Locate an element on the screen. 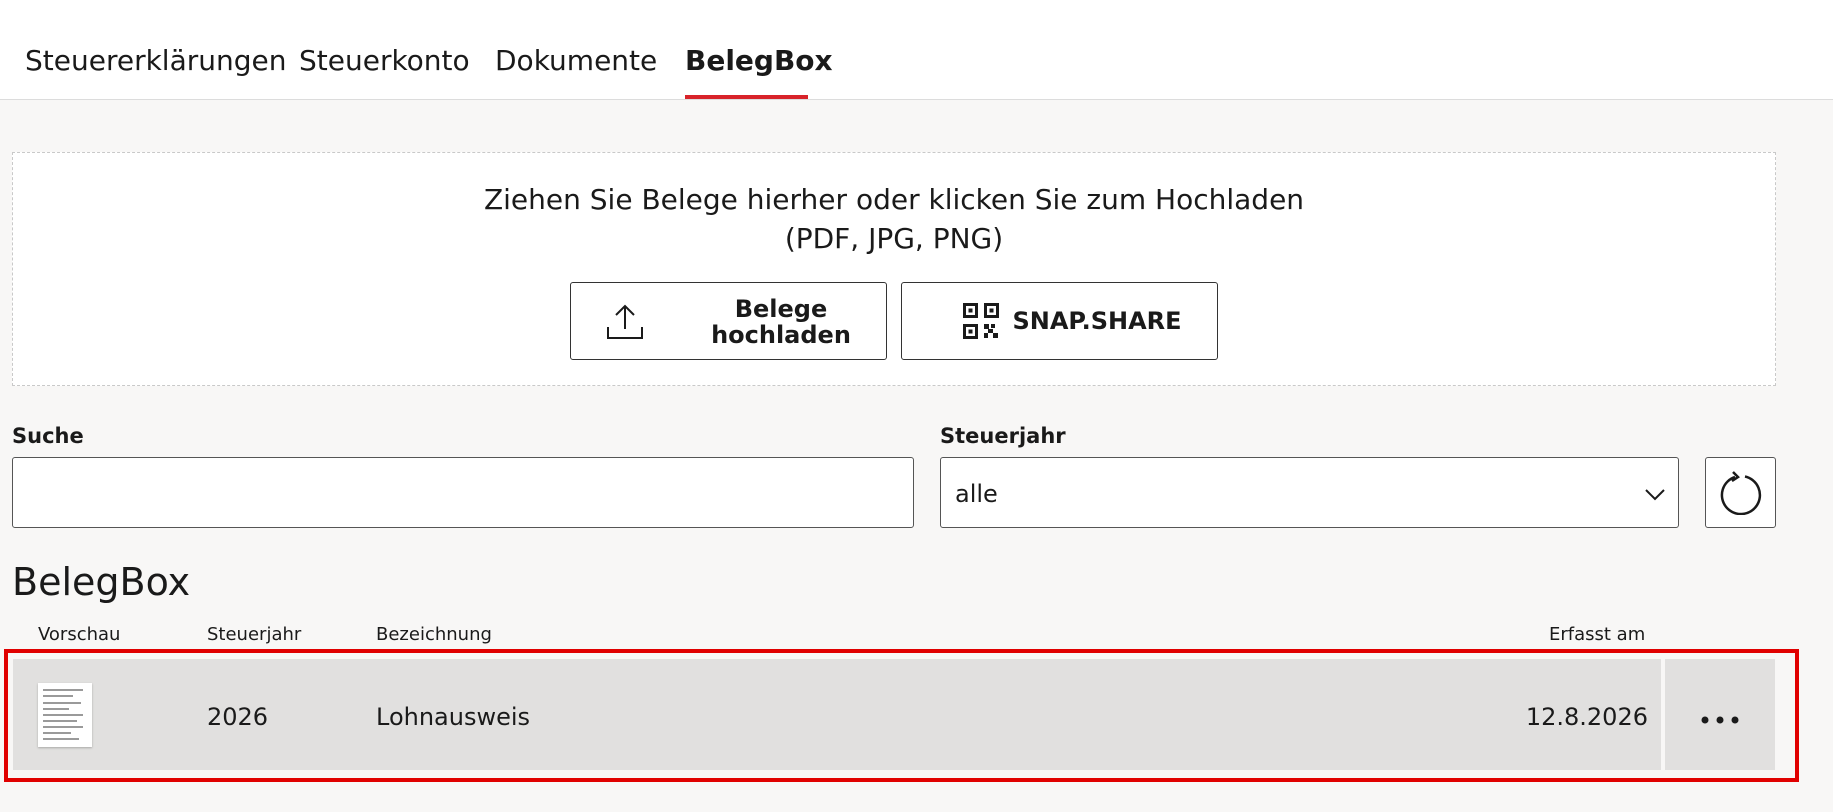 The height and width of the screenshot is (812, 1833). section-title: BelegBox is located at coordinates (101, 582).